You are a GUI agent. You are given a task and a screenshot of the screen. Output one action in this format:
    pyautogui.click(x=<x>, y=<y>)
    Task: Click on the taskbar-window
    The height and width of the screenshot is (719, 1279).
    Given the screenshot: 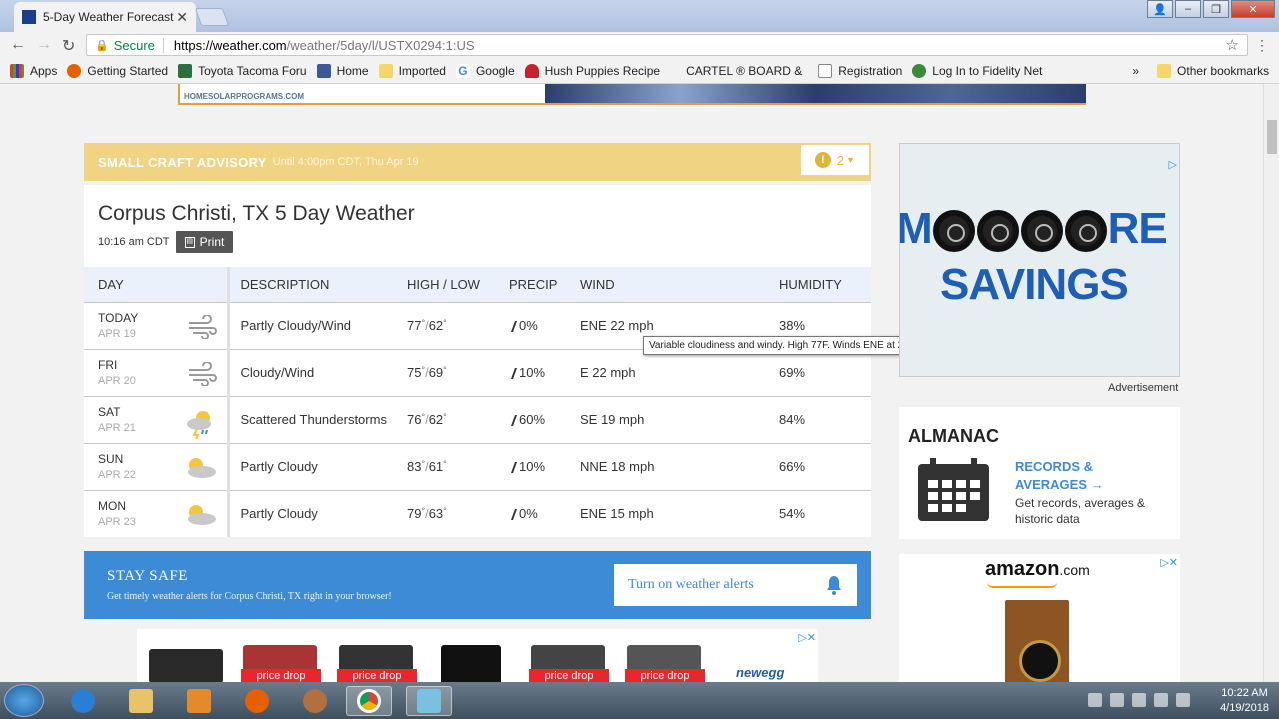 What is the action you would take?
    pyautogui.click(x=429, y=701)
    